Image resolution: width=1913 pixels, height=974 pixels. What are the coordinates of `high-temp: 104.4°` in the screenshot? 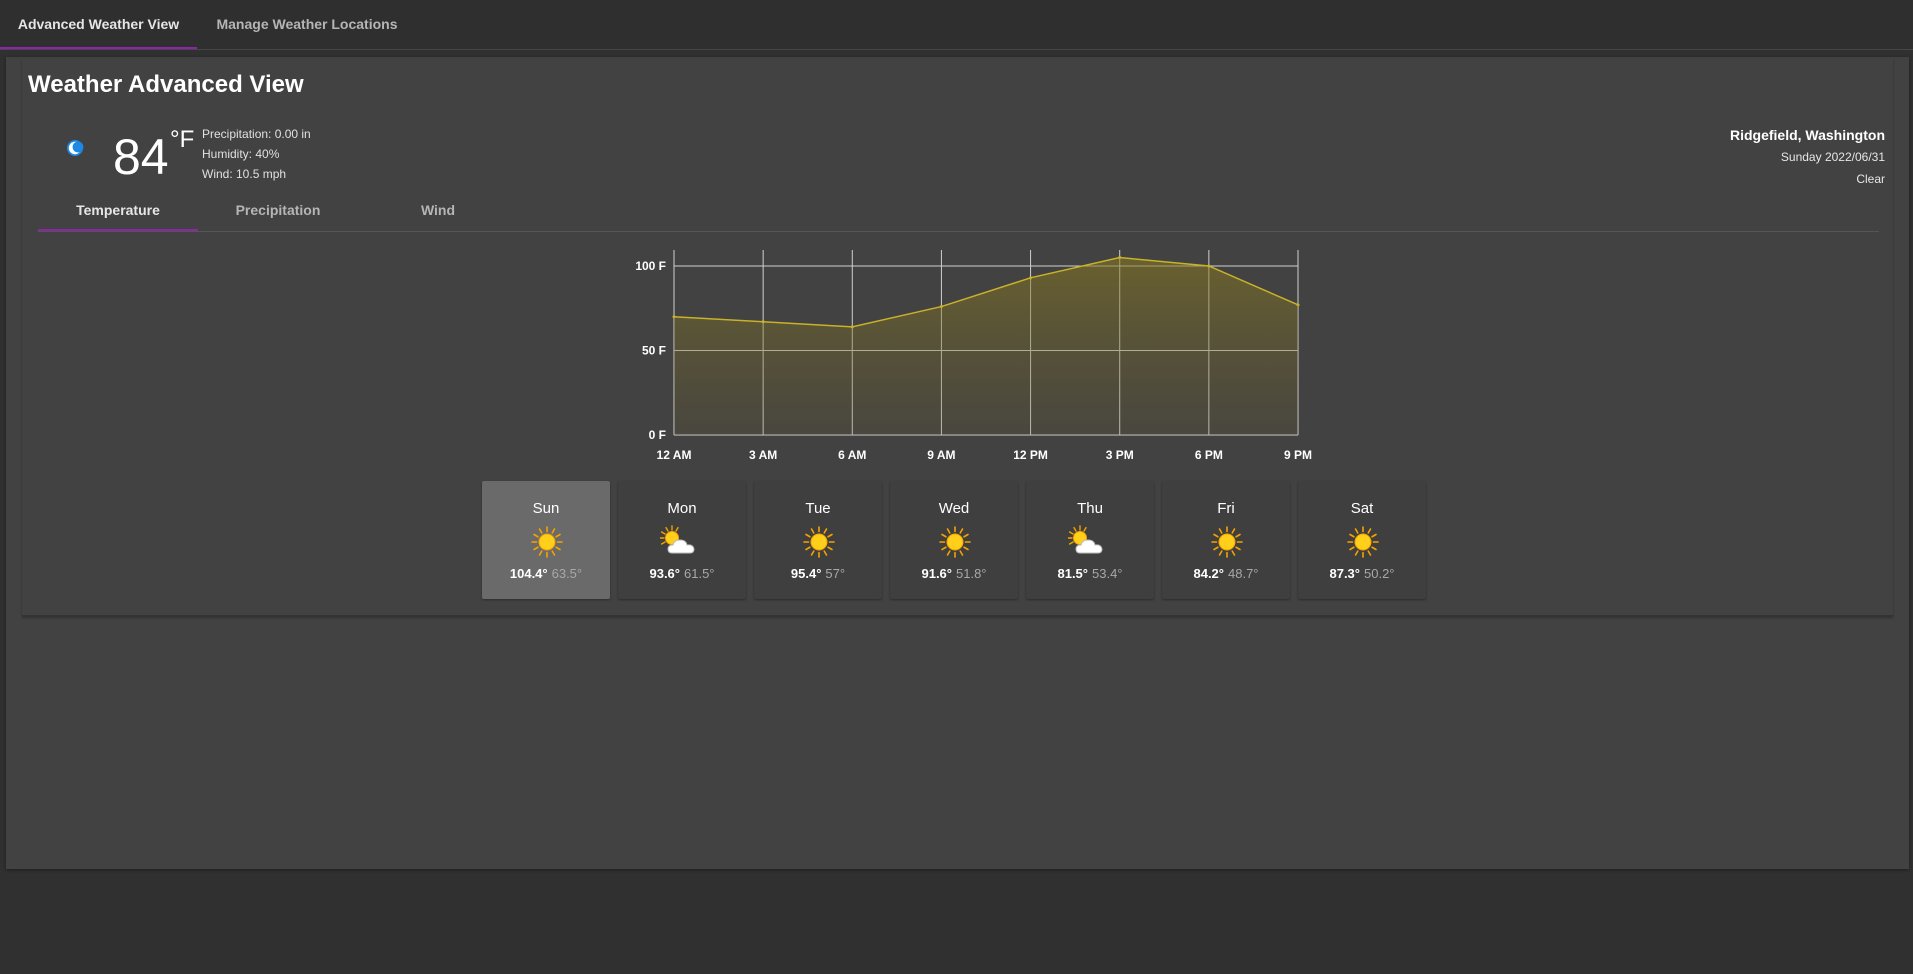 It's located at (528, 573).